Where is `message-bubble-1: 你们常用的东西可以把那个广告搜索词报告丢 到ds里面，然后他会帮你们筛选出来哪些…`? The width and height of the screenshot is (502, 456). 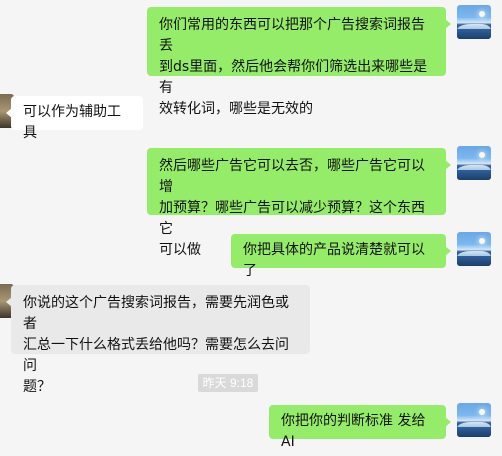
message-bubble-1: 你们常用的东西可以把那个广告搜索词报告丢 到ds里面，然后他会帮你们筛选出来哪些… is located at coordinates (299, 62).